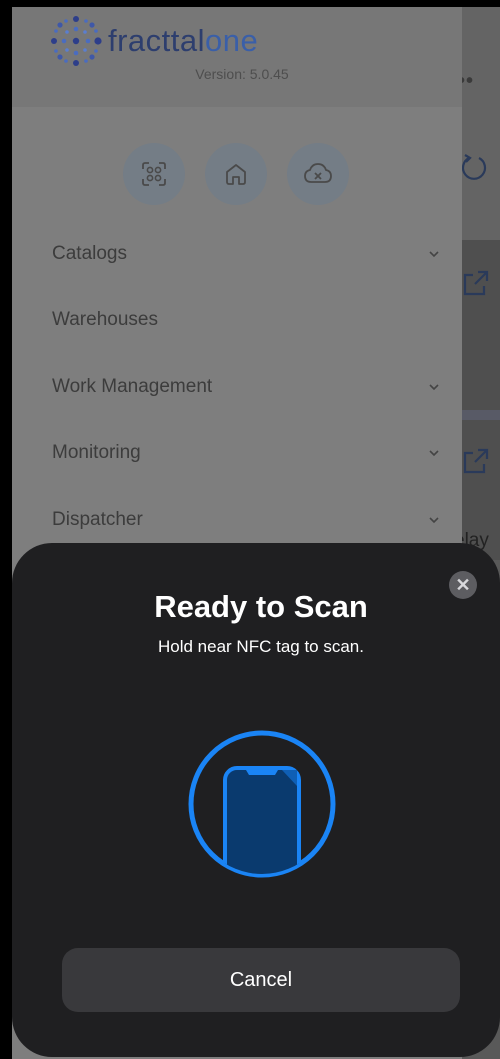  I want to click on menu-item-catalogs: Catalogs, so click(247, 254).